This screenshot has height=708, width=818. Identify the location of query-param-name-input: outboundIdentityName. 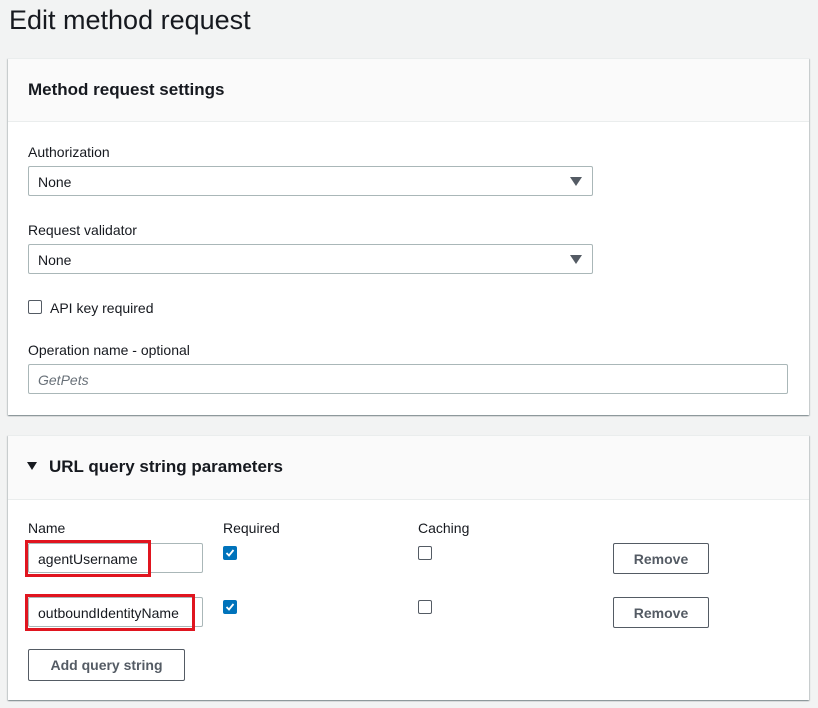
(115, 612).